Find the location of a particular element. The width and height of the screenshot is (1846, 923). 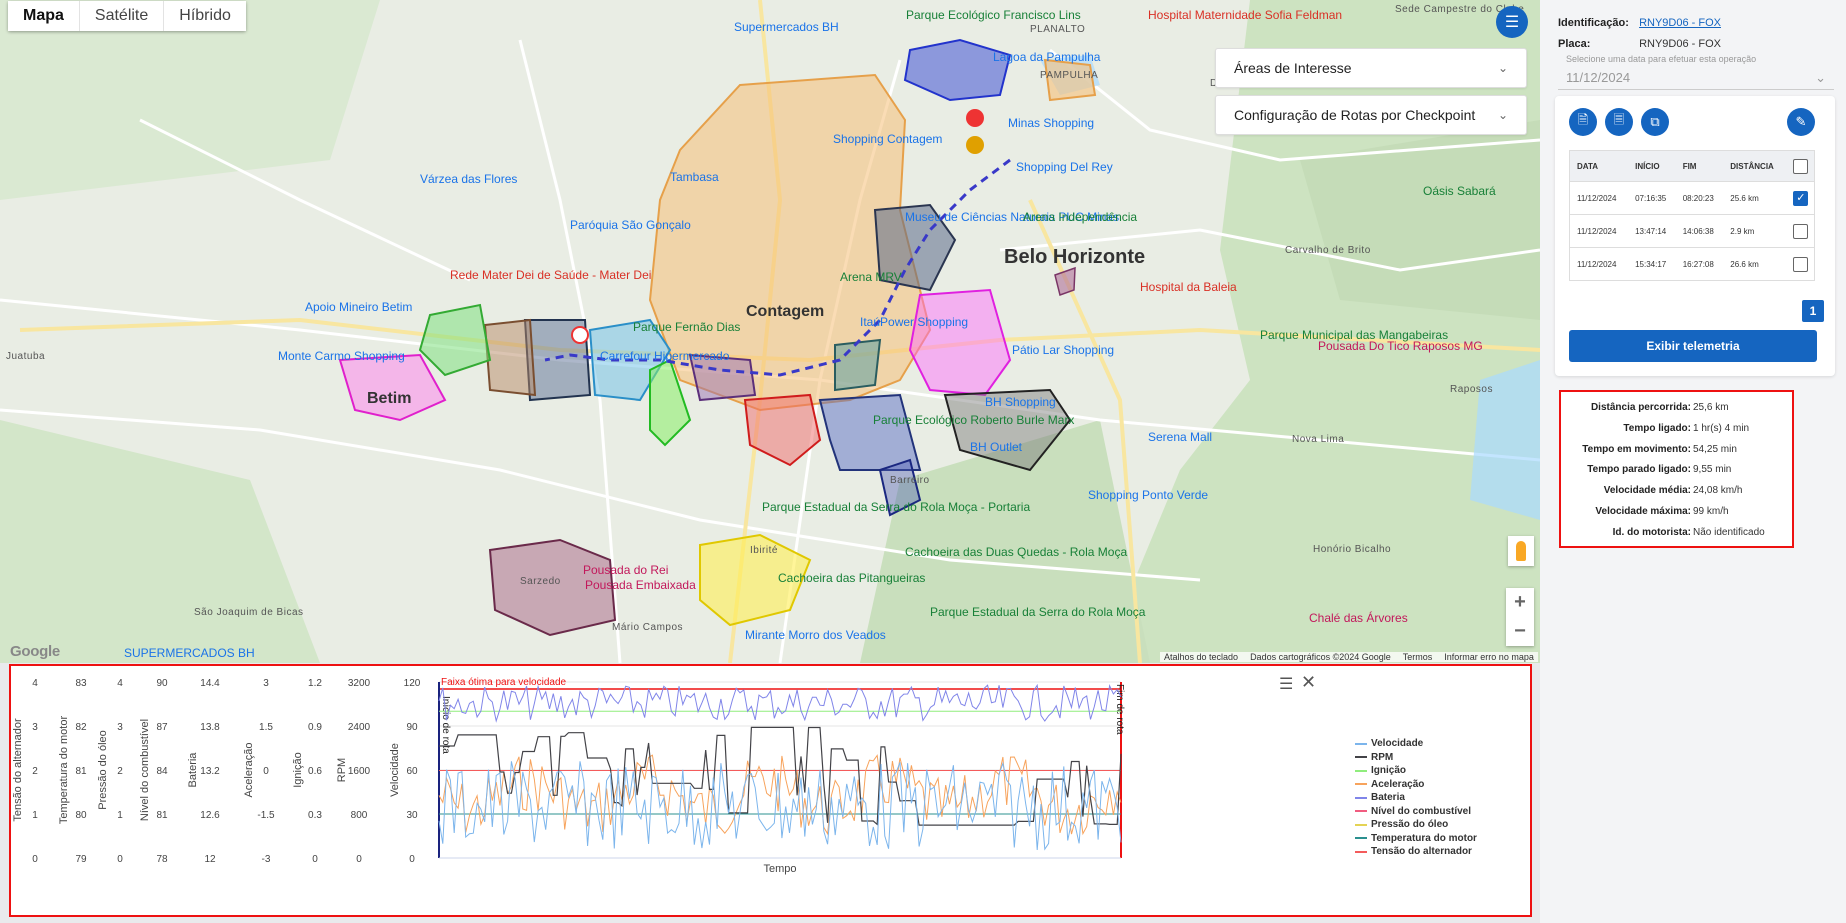

map-label: Lagoa da Pampulha is located at coordinates (1046, 57).